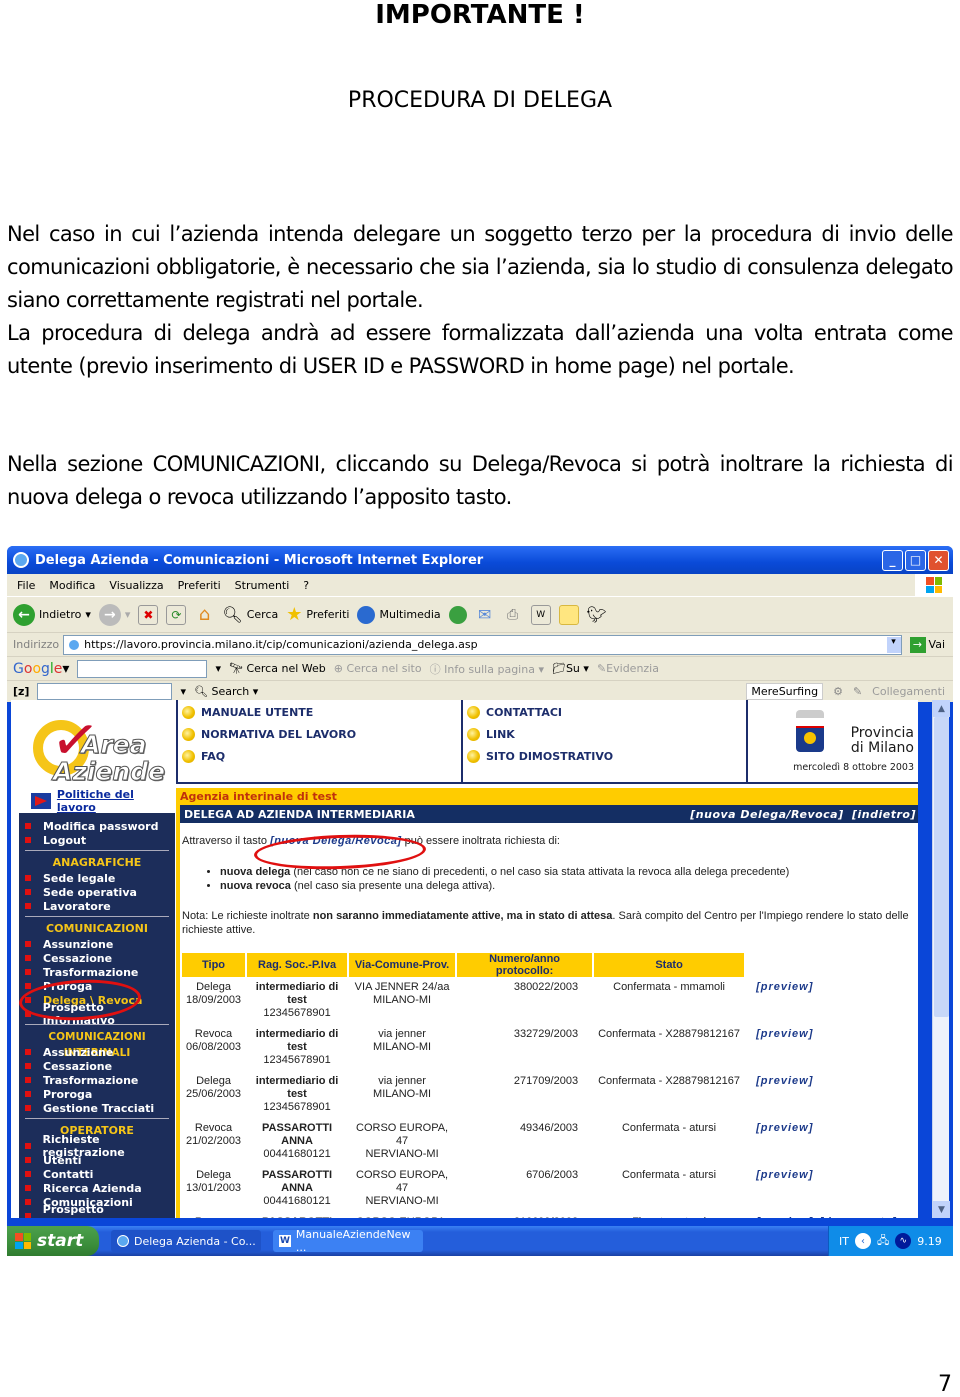 The width and height of the screenshot is (960, 1397). I want to click on documento-link: [documento], so click(855, 1217).